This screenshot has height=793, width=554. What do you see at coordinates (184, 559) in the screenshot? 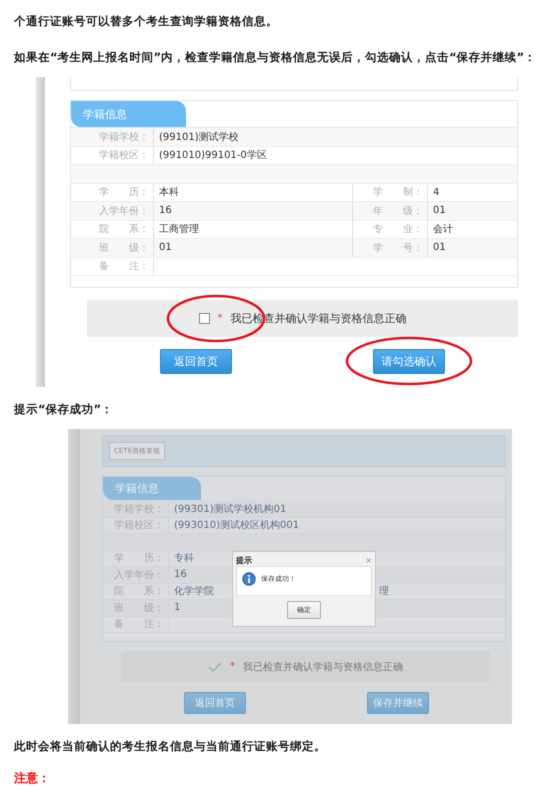
I see `field-value: 专科` at bounding box center [184, 559].